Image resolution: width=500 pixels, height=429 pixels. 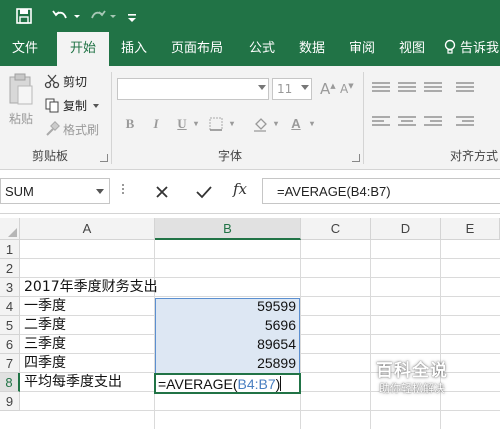 I want to click on format-painter-button: 格式刷, so click(x=71, y=130).